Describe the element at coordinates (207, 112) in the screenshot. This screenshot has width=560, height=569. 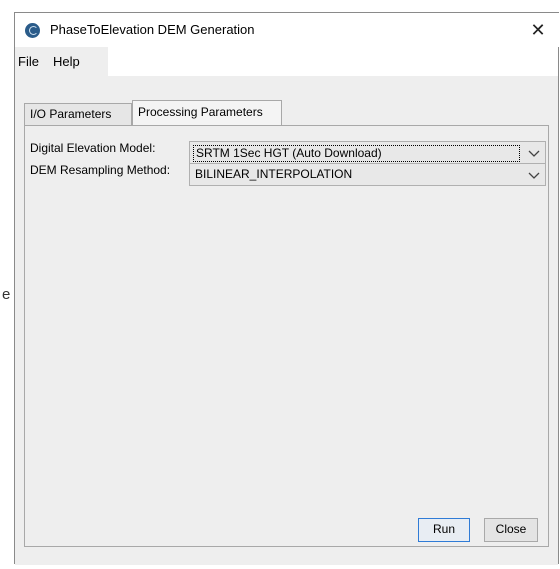
I see `tab-processing-parameters: Processing Parameters` at that location.